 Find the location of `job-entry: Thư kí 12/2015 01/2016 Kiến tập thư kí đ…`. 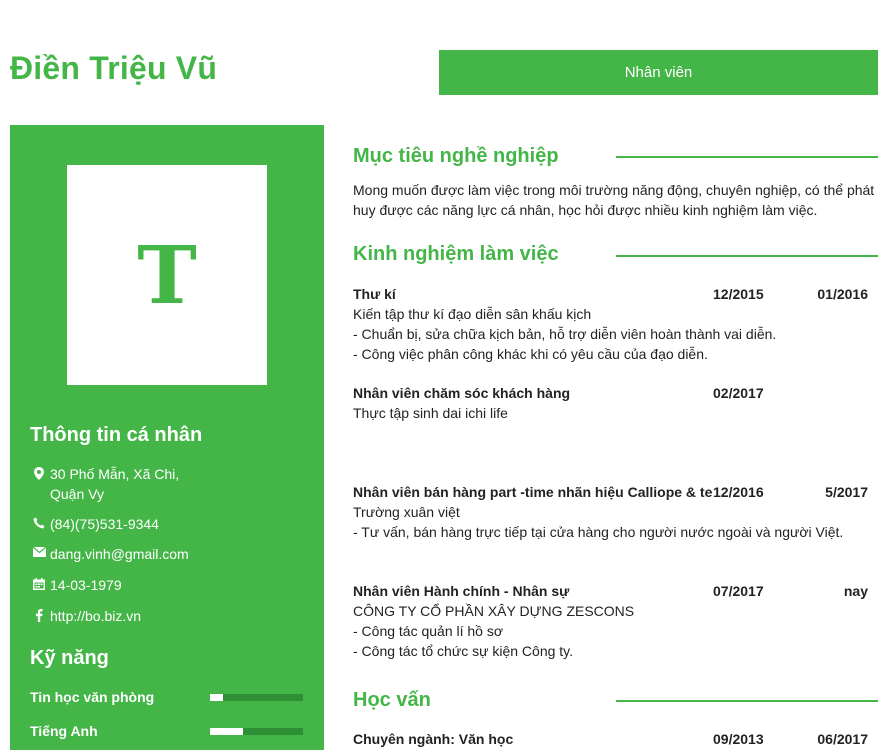

job-entry: Thư kí 12/2015 01/2016 Kiến tập thư kí đ… is located at coordinates (615, 324).